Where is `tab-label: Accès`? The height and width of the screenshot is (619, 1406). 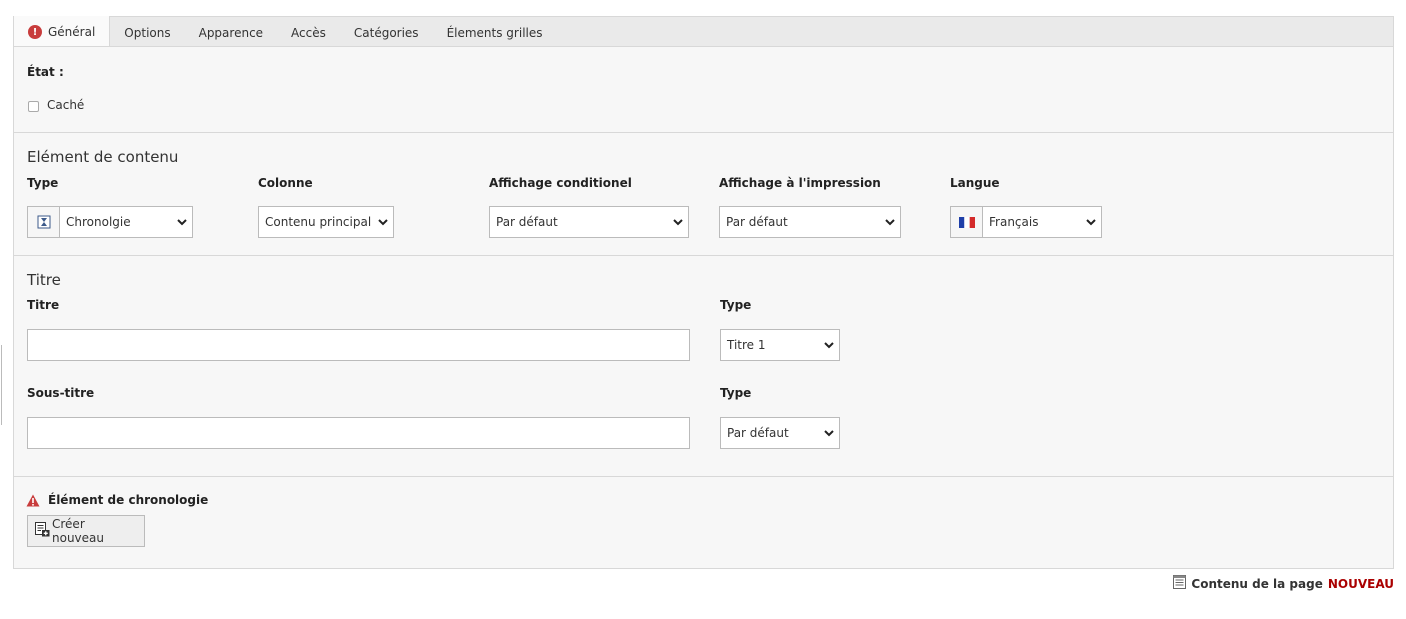
tab-label: Accès is located at coordinates (308, 32).